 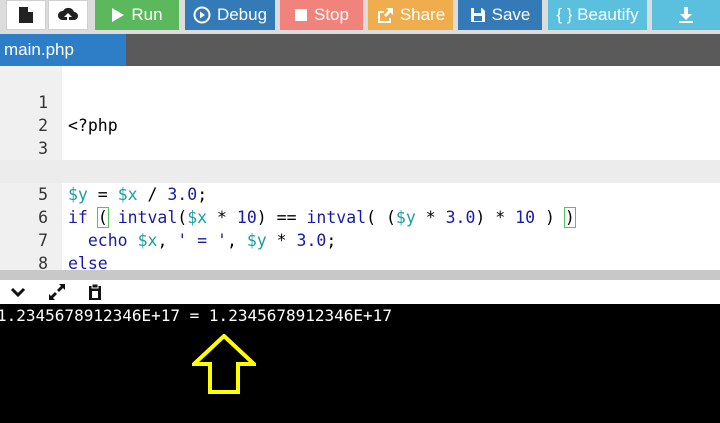 I want to click on run-button: Run, so click(x=137, y=15).